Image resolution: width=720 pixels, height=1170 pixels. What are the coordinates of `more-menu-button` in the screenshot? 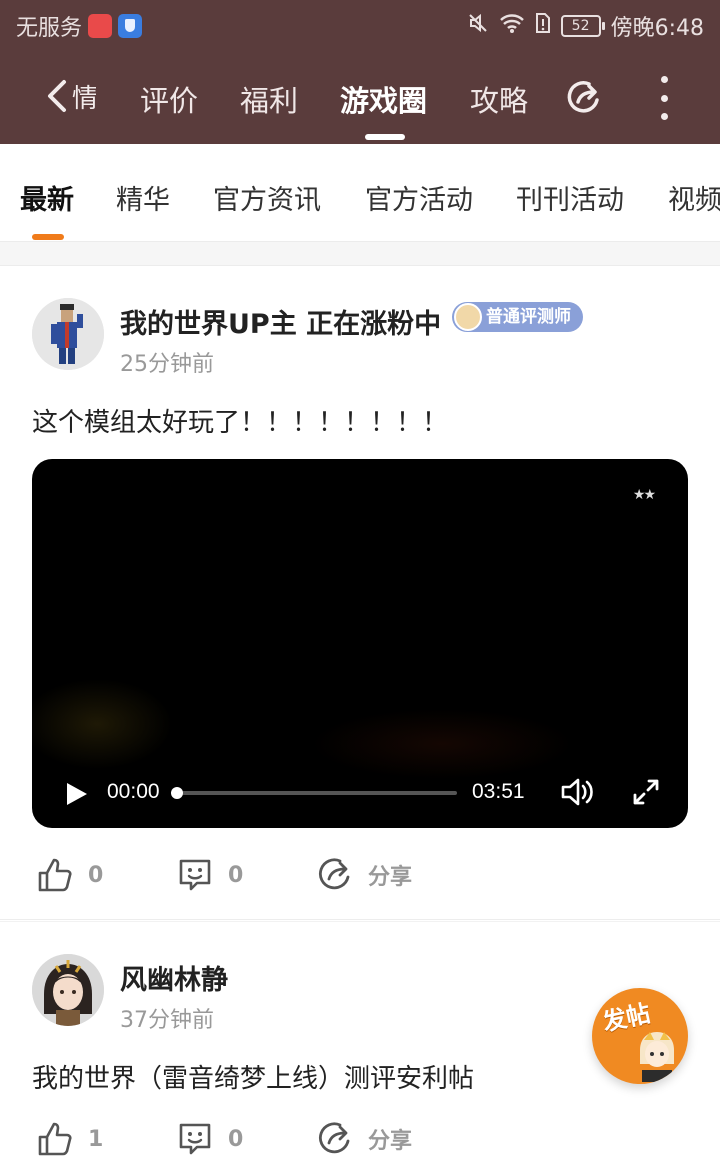 It's located at (664, 98).